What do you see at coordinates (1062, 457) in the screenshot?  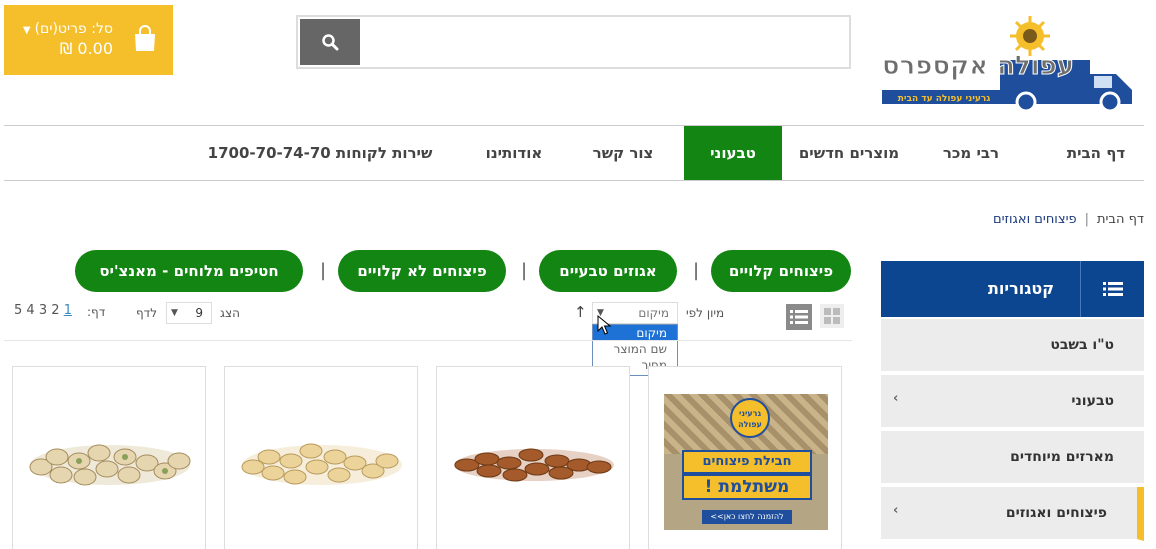 I see `sidebar-item-label: מארזים מיוחדים` at bounding box center [1062, 457].